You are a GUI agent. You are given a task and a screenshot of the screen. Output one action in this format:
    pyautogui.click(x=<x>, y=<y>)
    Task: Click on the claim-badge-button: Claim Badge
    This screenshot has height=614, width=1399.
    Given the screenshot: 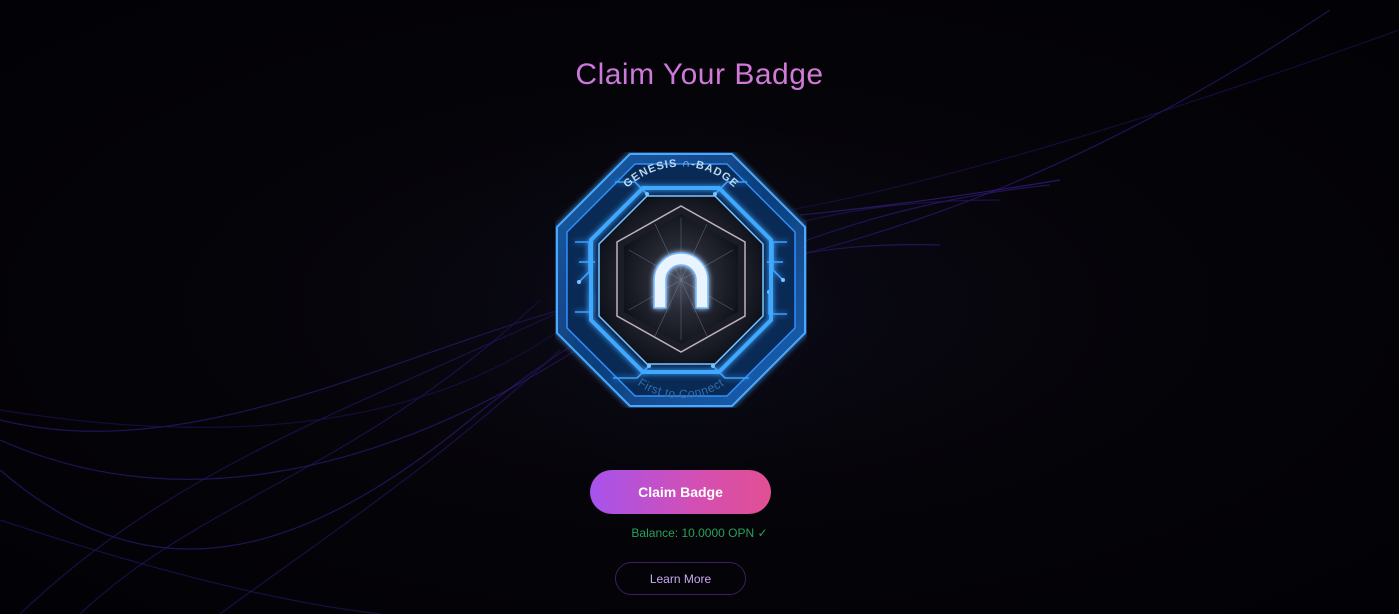 What is the action you would take?
    pyautogui.click(x=680, y=492)
    